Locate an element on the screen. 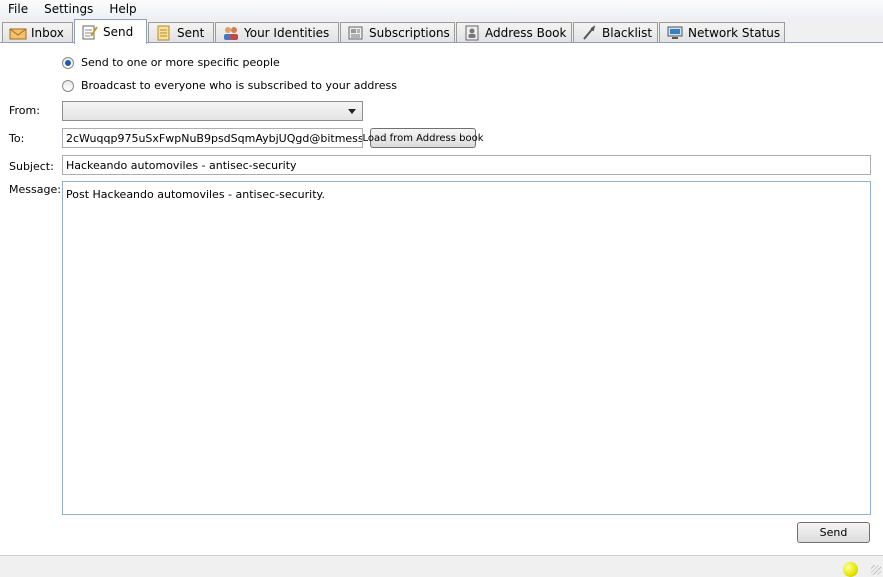  tab-address-book: Address Book is located at coordinates (514, 32).